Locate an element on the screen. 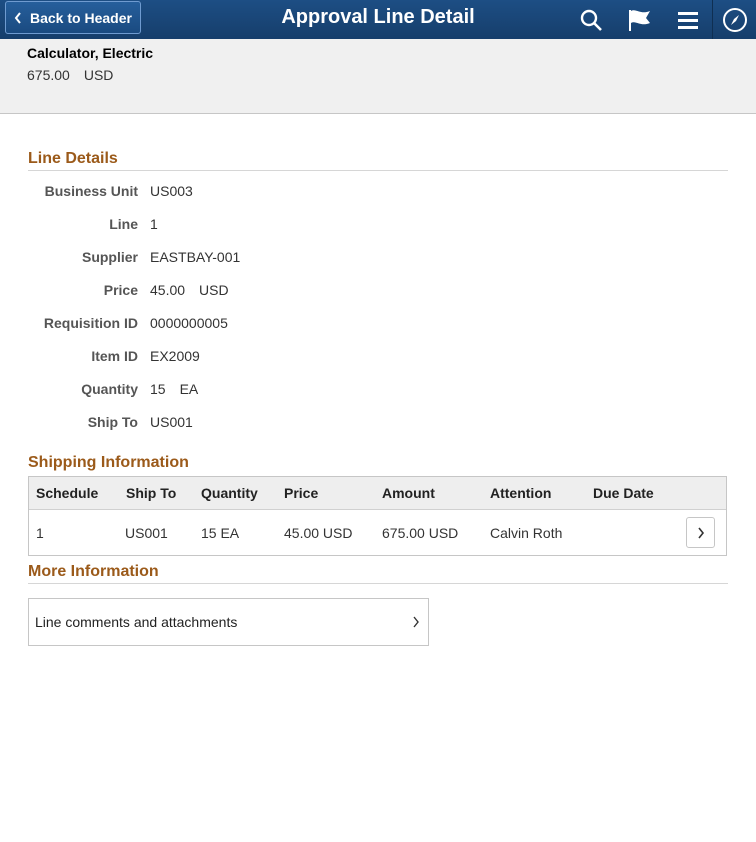 The width and height of the screenshot is (756, 842). cell-schedule: 1 is located at coordinates (40, 533).